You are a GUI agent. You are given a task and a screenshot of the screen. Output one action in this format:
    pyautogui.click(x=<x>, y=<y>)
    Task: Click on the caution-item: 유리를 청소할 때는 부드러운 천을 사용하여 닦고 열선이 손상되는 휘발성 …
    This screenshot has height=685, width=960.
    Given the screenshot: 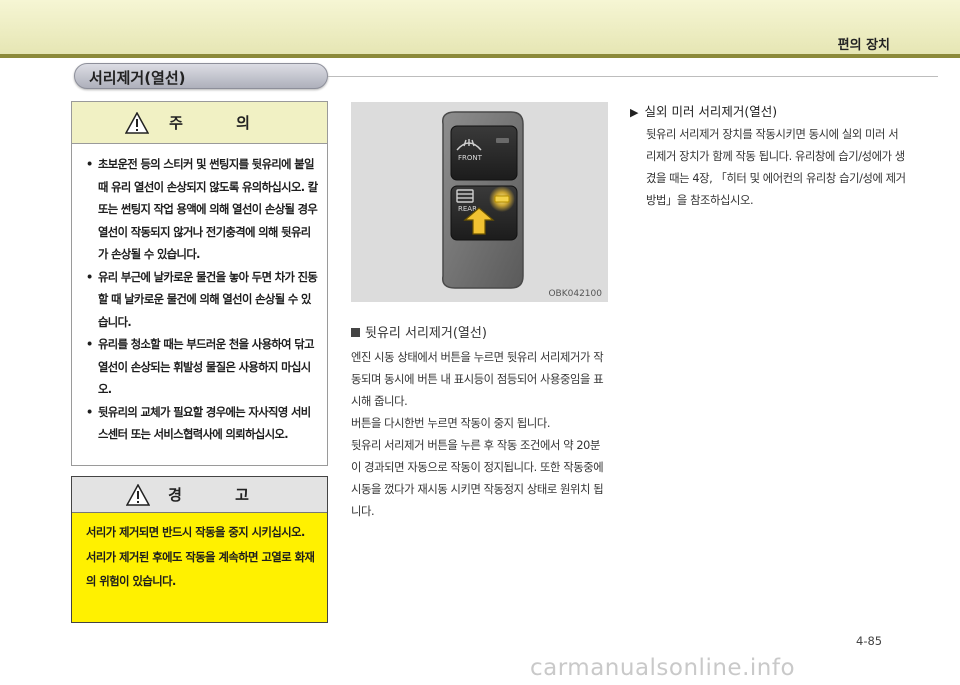 What is the action you would take?
    pyautogui.click(x=202, y=368)
    